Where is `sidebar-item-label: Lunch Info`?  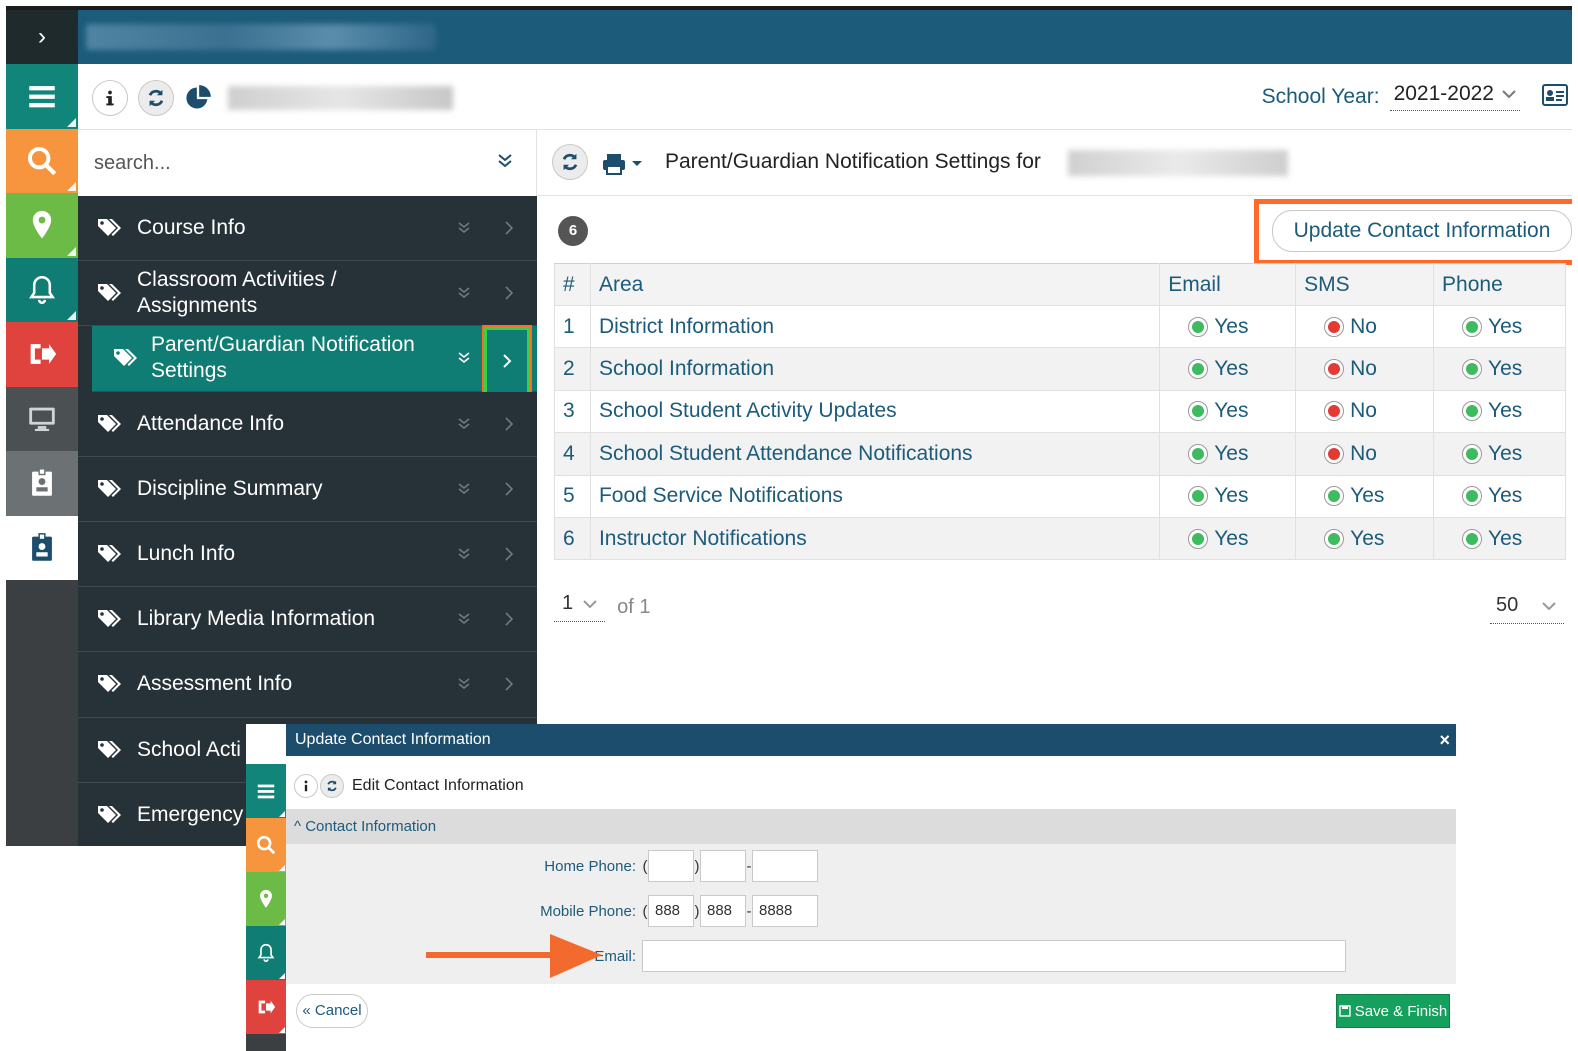
sidebar-item-label: Lunch Info is located at coordinates (186, 554).